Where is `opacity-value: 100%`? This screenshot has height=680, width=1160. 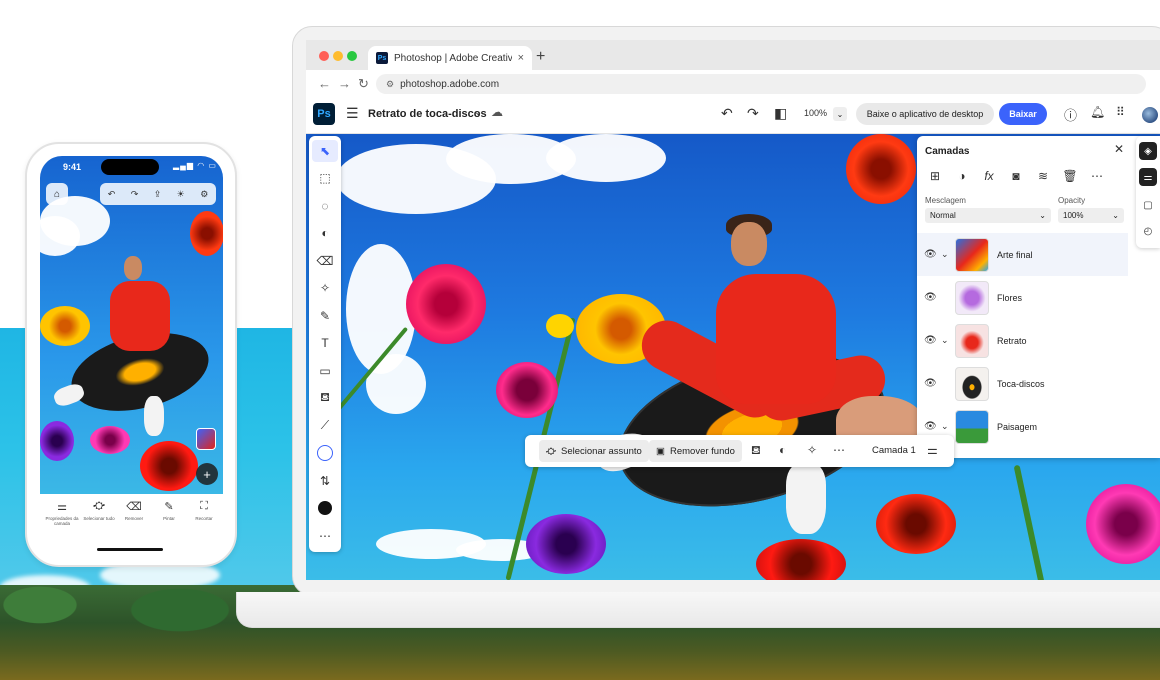 opacity-value: 100% is located at coordinates (1073, 215).